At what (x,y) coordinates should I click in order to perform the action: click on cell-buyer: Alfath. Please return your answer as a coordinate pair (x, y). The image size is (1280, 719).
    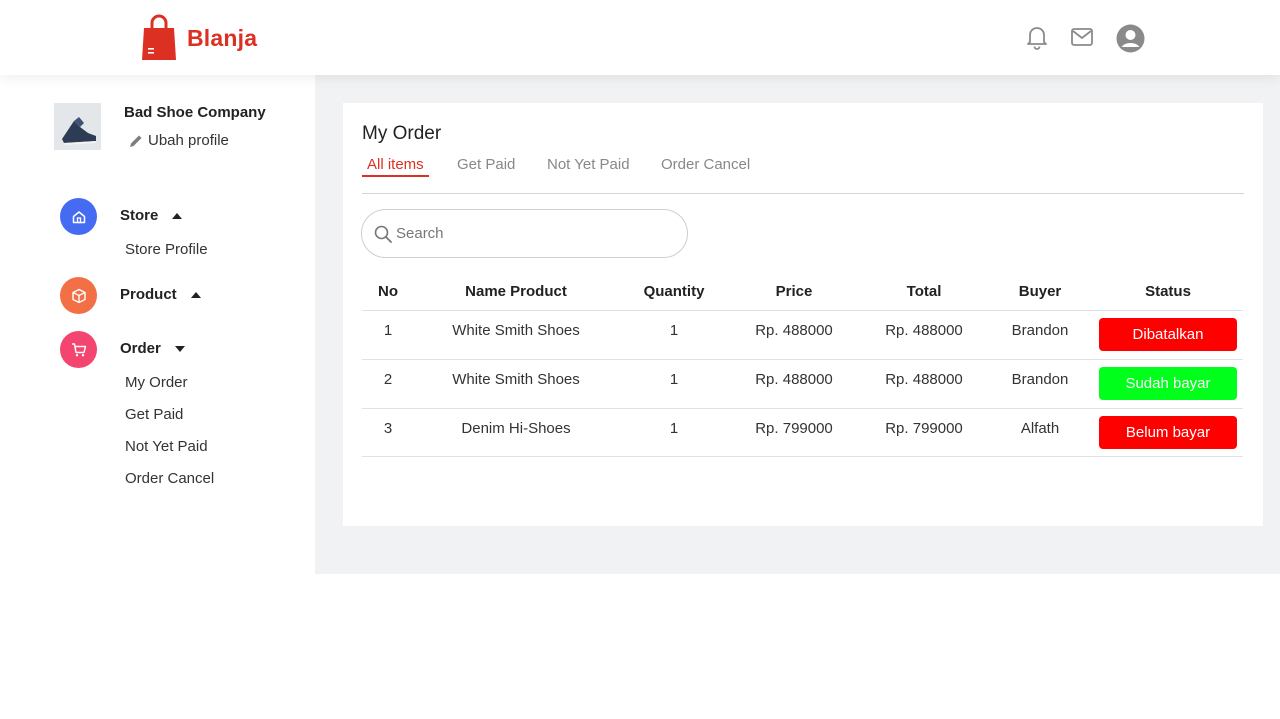
    Looking at the image, I should click on (1040, 428).